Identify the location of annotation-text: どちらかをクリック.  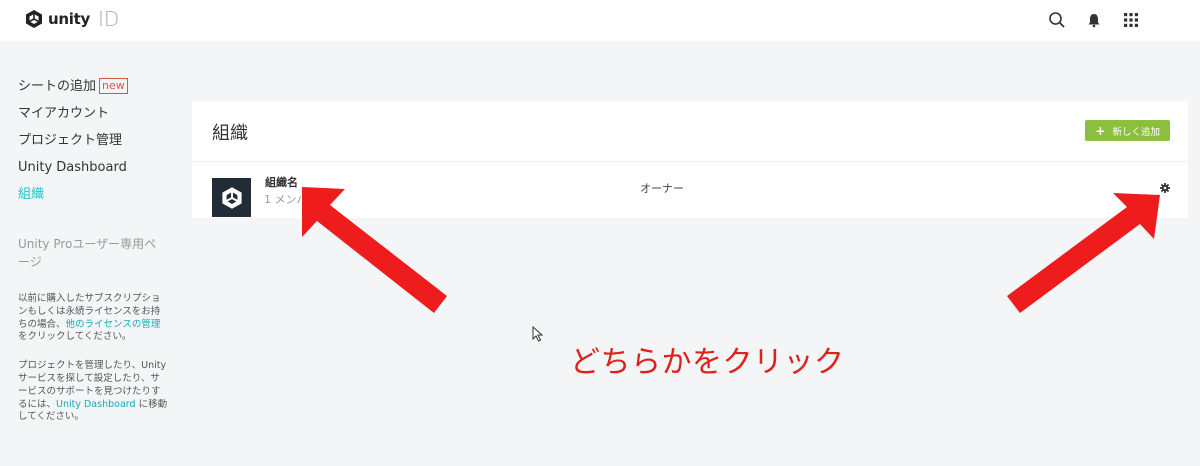
(707, 362).